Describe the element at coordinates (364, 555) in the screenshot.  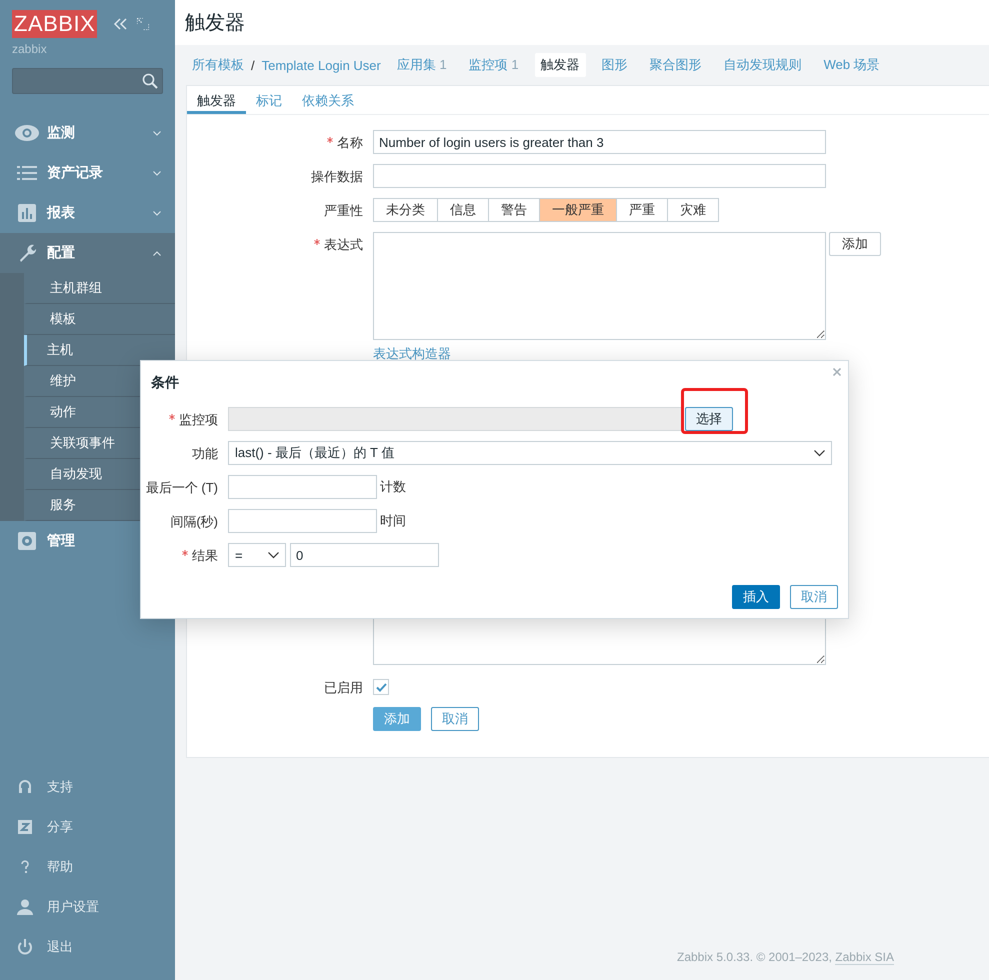
I see `text-field: 0` at that location.